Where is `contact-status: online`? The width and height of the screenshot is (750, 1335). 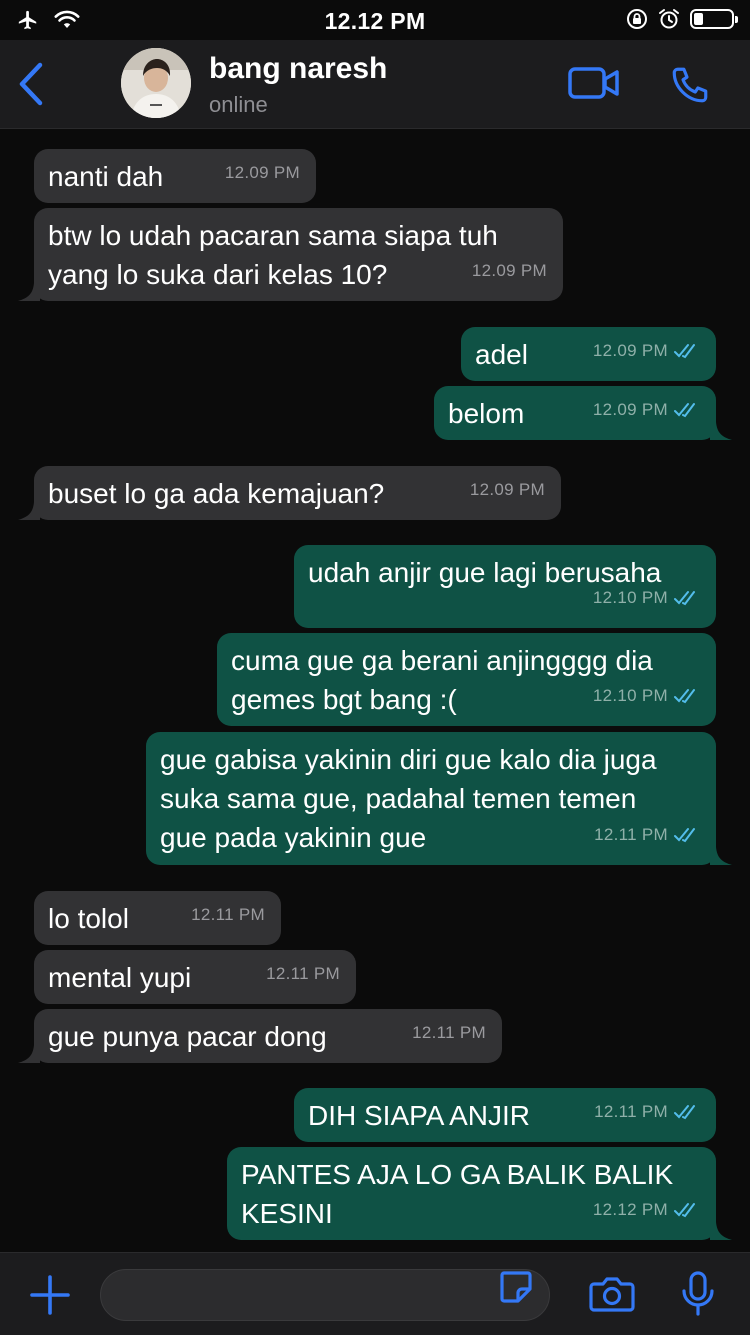
contact-status: online is located at coordinates (238, 104).